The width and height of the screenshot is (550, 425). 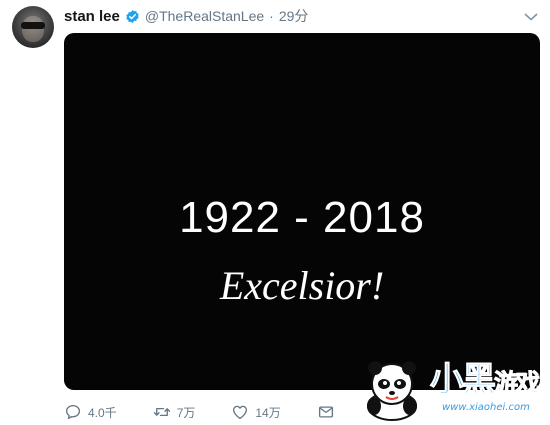 I want to click on heart-icon, so click(x=240, y=412).